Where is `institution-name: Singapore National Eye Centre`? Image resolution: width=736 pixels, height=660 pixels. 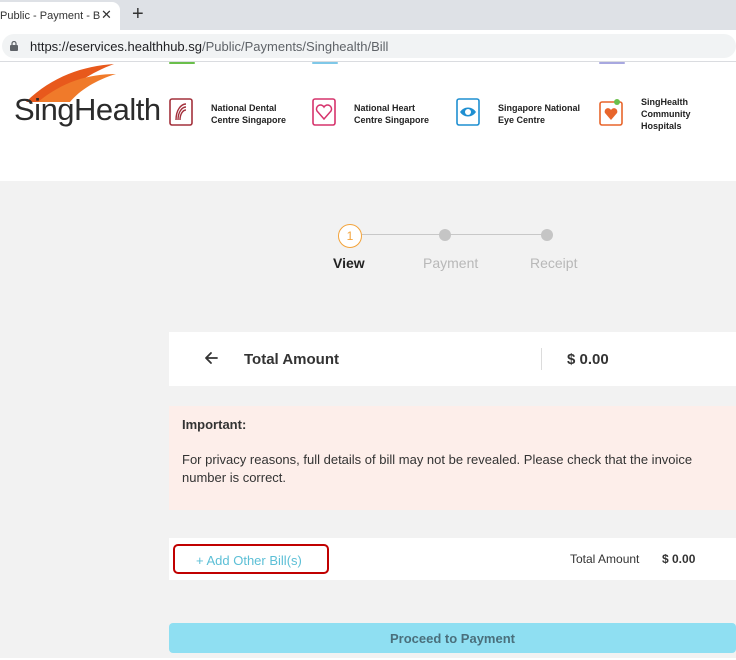
institution-name: Singapore National Eye Centre is located at coordinates (539, 114).